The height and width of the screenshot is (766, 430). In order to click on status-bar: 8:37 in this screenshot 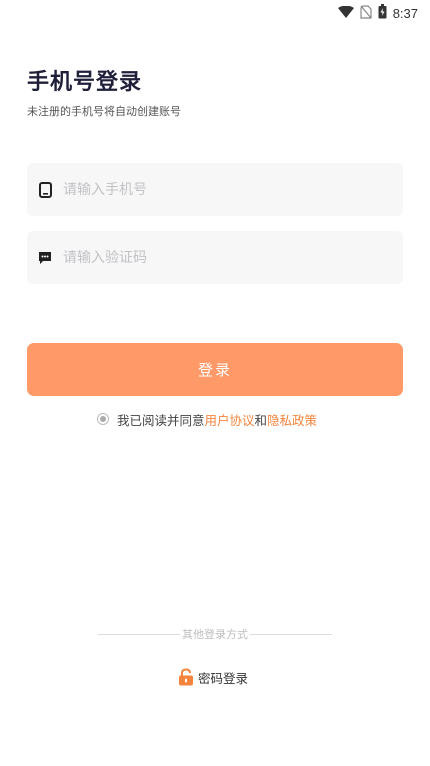, I will do `click(215, 13)`.